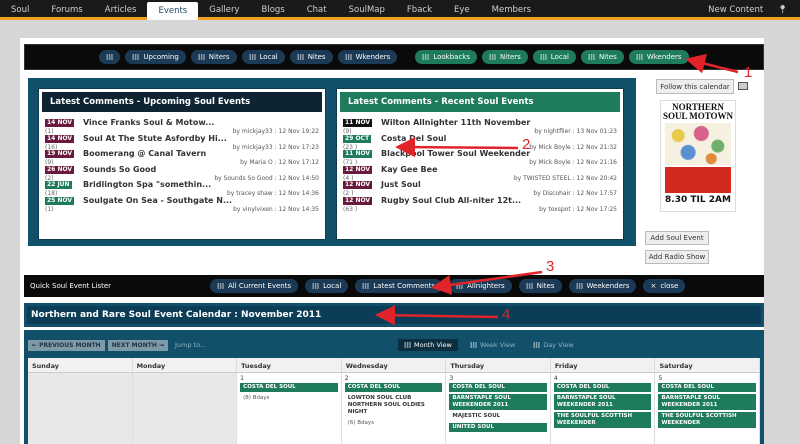 This screenshot has width=800, height=444. I want to click on calendar-day-cell: 1 COSTA DEL SOUL (8) Bdays, so click(289, 408).